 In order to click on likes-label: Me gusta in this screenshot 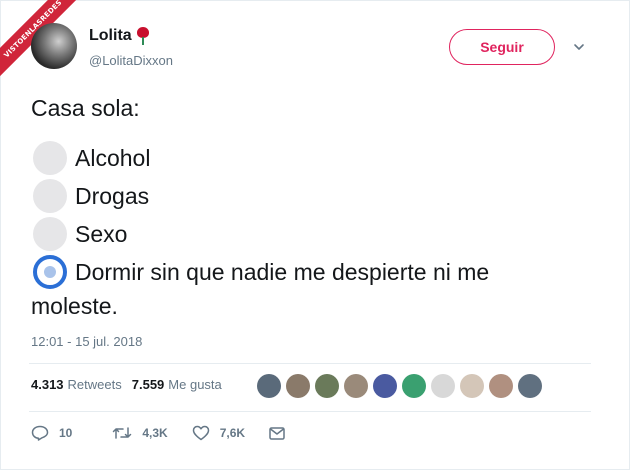, I will do `click(194, 384)`.